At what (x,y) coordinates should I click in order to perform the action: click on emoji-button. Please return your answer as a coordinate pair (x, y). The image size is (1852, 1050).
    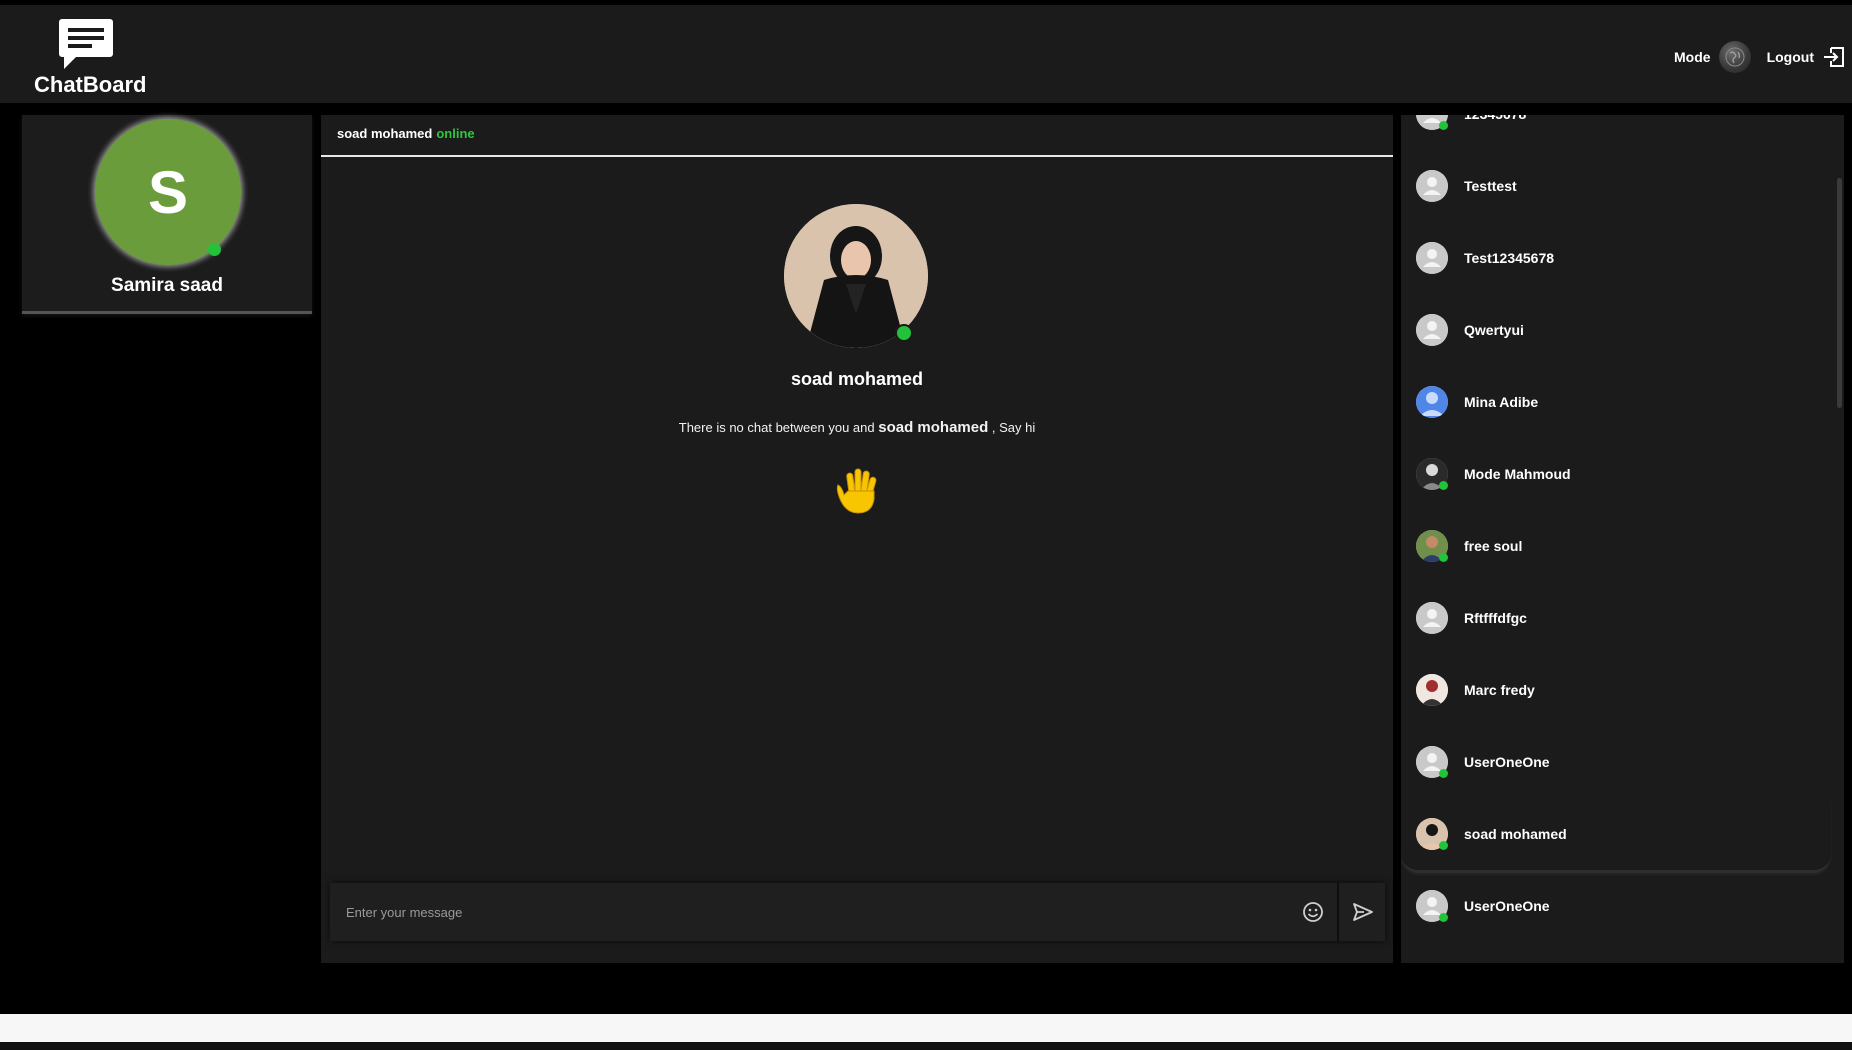
    Looking at the image, I should click on (1313, 912).